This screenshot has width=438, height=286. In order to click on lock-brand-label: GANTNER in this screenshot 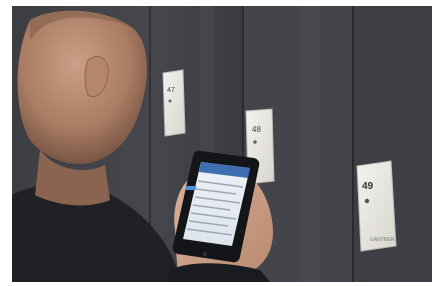, I will do `click(382, 240)`.